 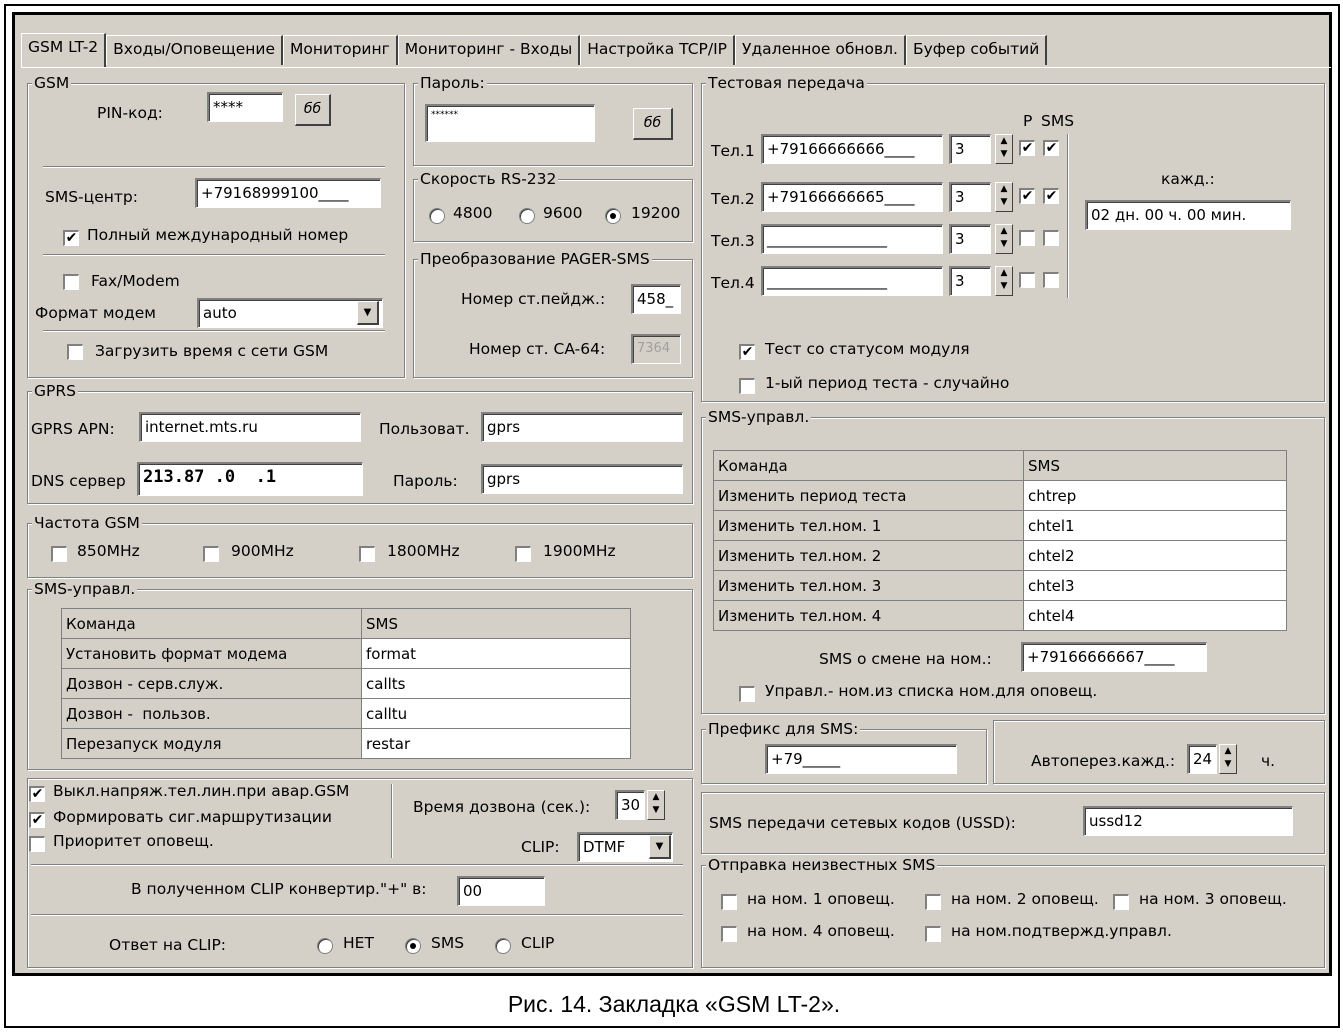 I want to click on unknown-to-3-checkbox, so click(x=1121, y=902).